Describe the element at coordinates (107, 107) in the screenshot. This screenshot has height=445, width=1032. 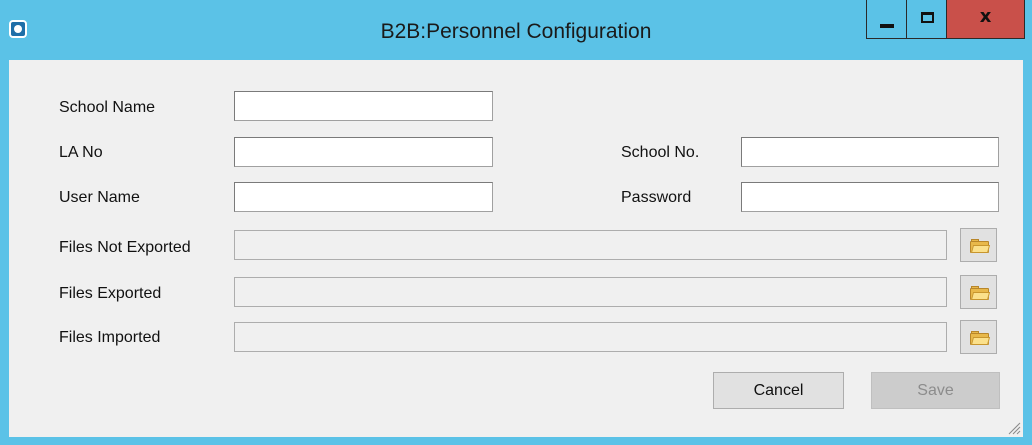
I see `school-name-label: School Name` at that location.